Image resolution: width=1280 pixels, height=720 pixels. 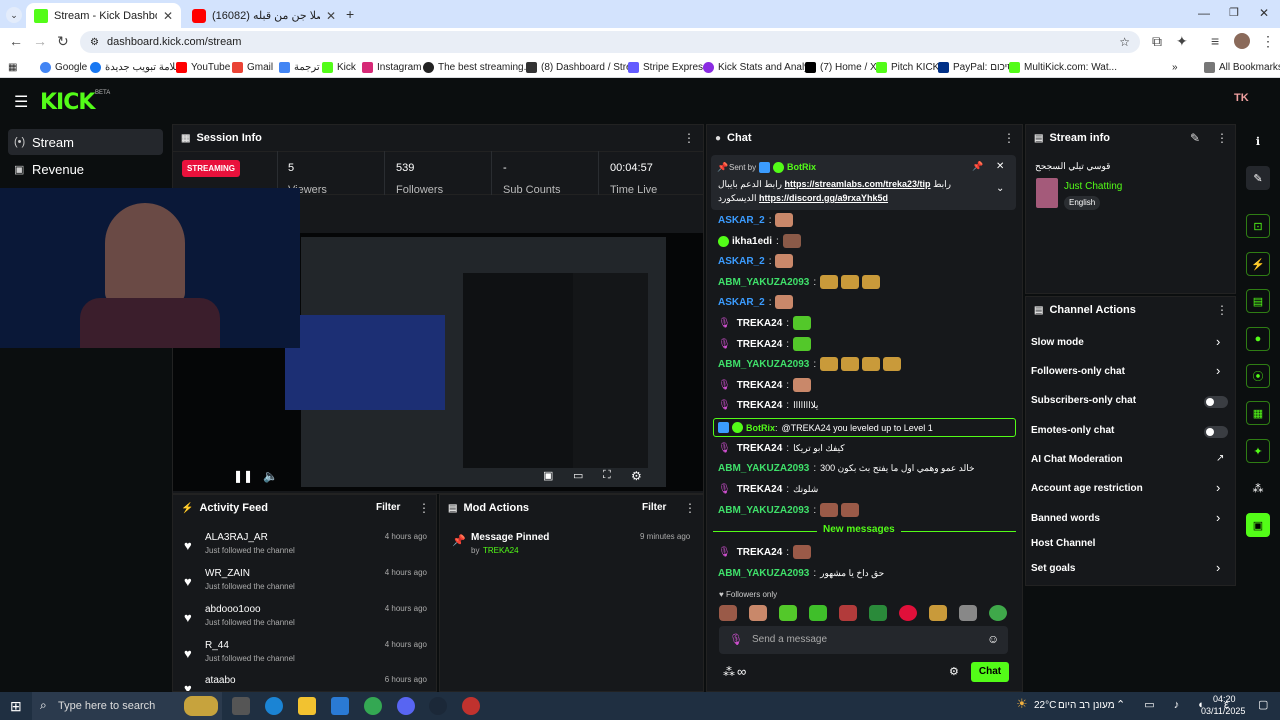 I want to click on layers-icon: ▦, so click(x=1258, y=413).